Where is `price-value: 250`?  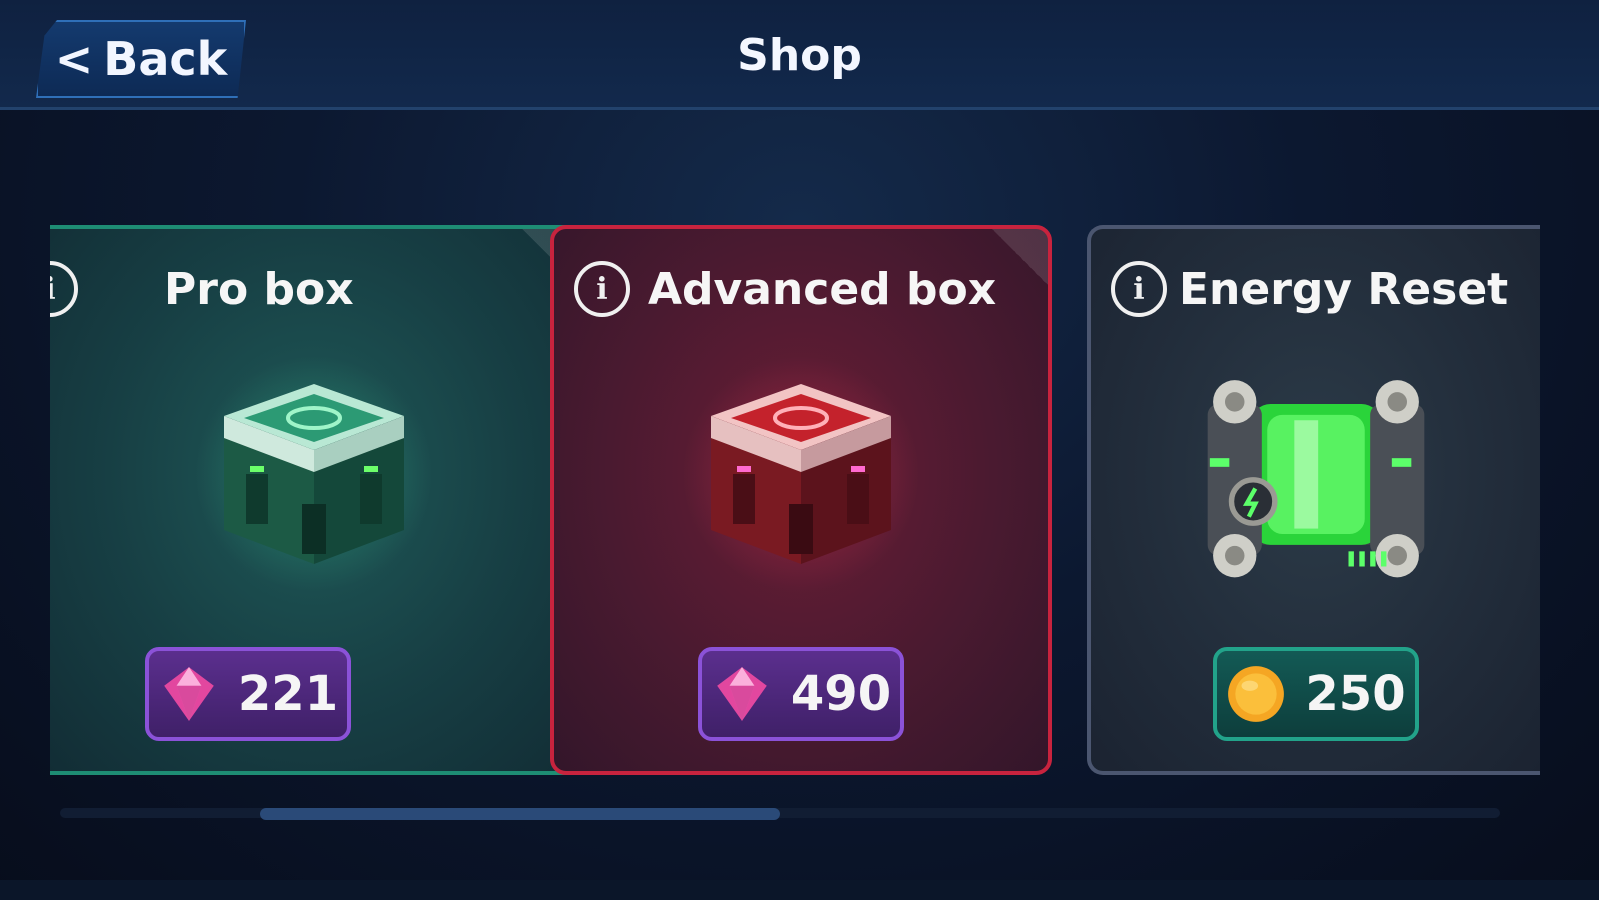
price-value: 250 is located at coordinates (1355, 694).